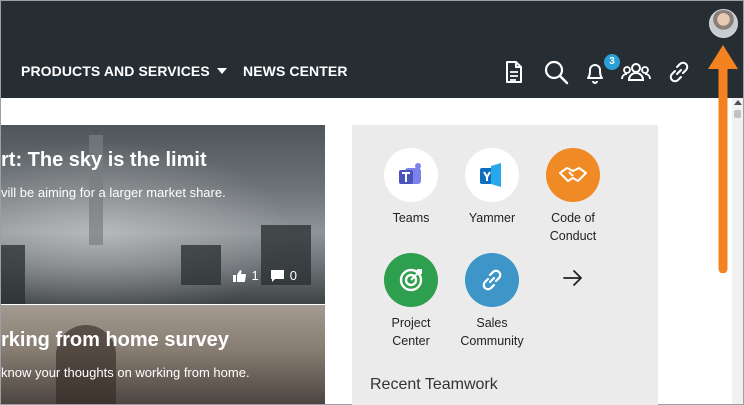  I want to click on nav-news-center: NEWS CENTER, so click(295, 72).